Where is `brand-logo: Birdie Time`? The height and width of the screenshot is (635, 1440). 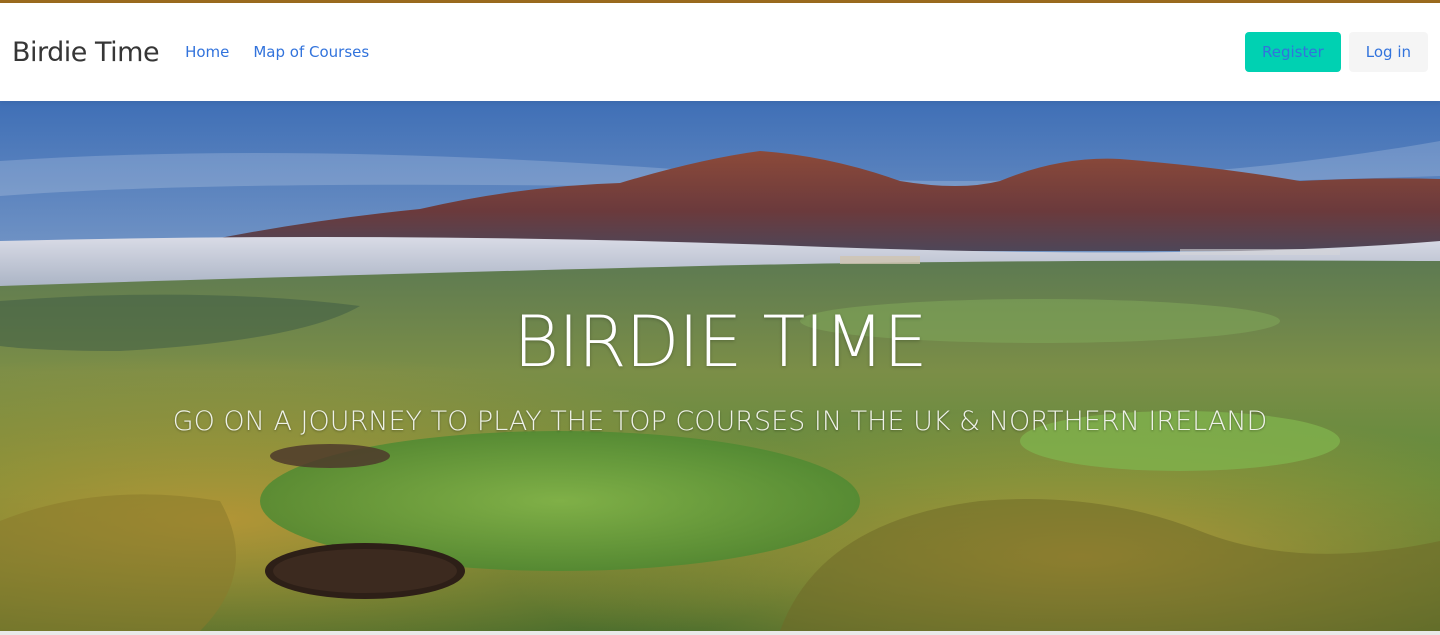
brand-logo: Birdie Time is located at coordinates (86, 52).